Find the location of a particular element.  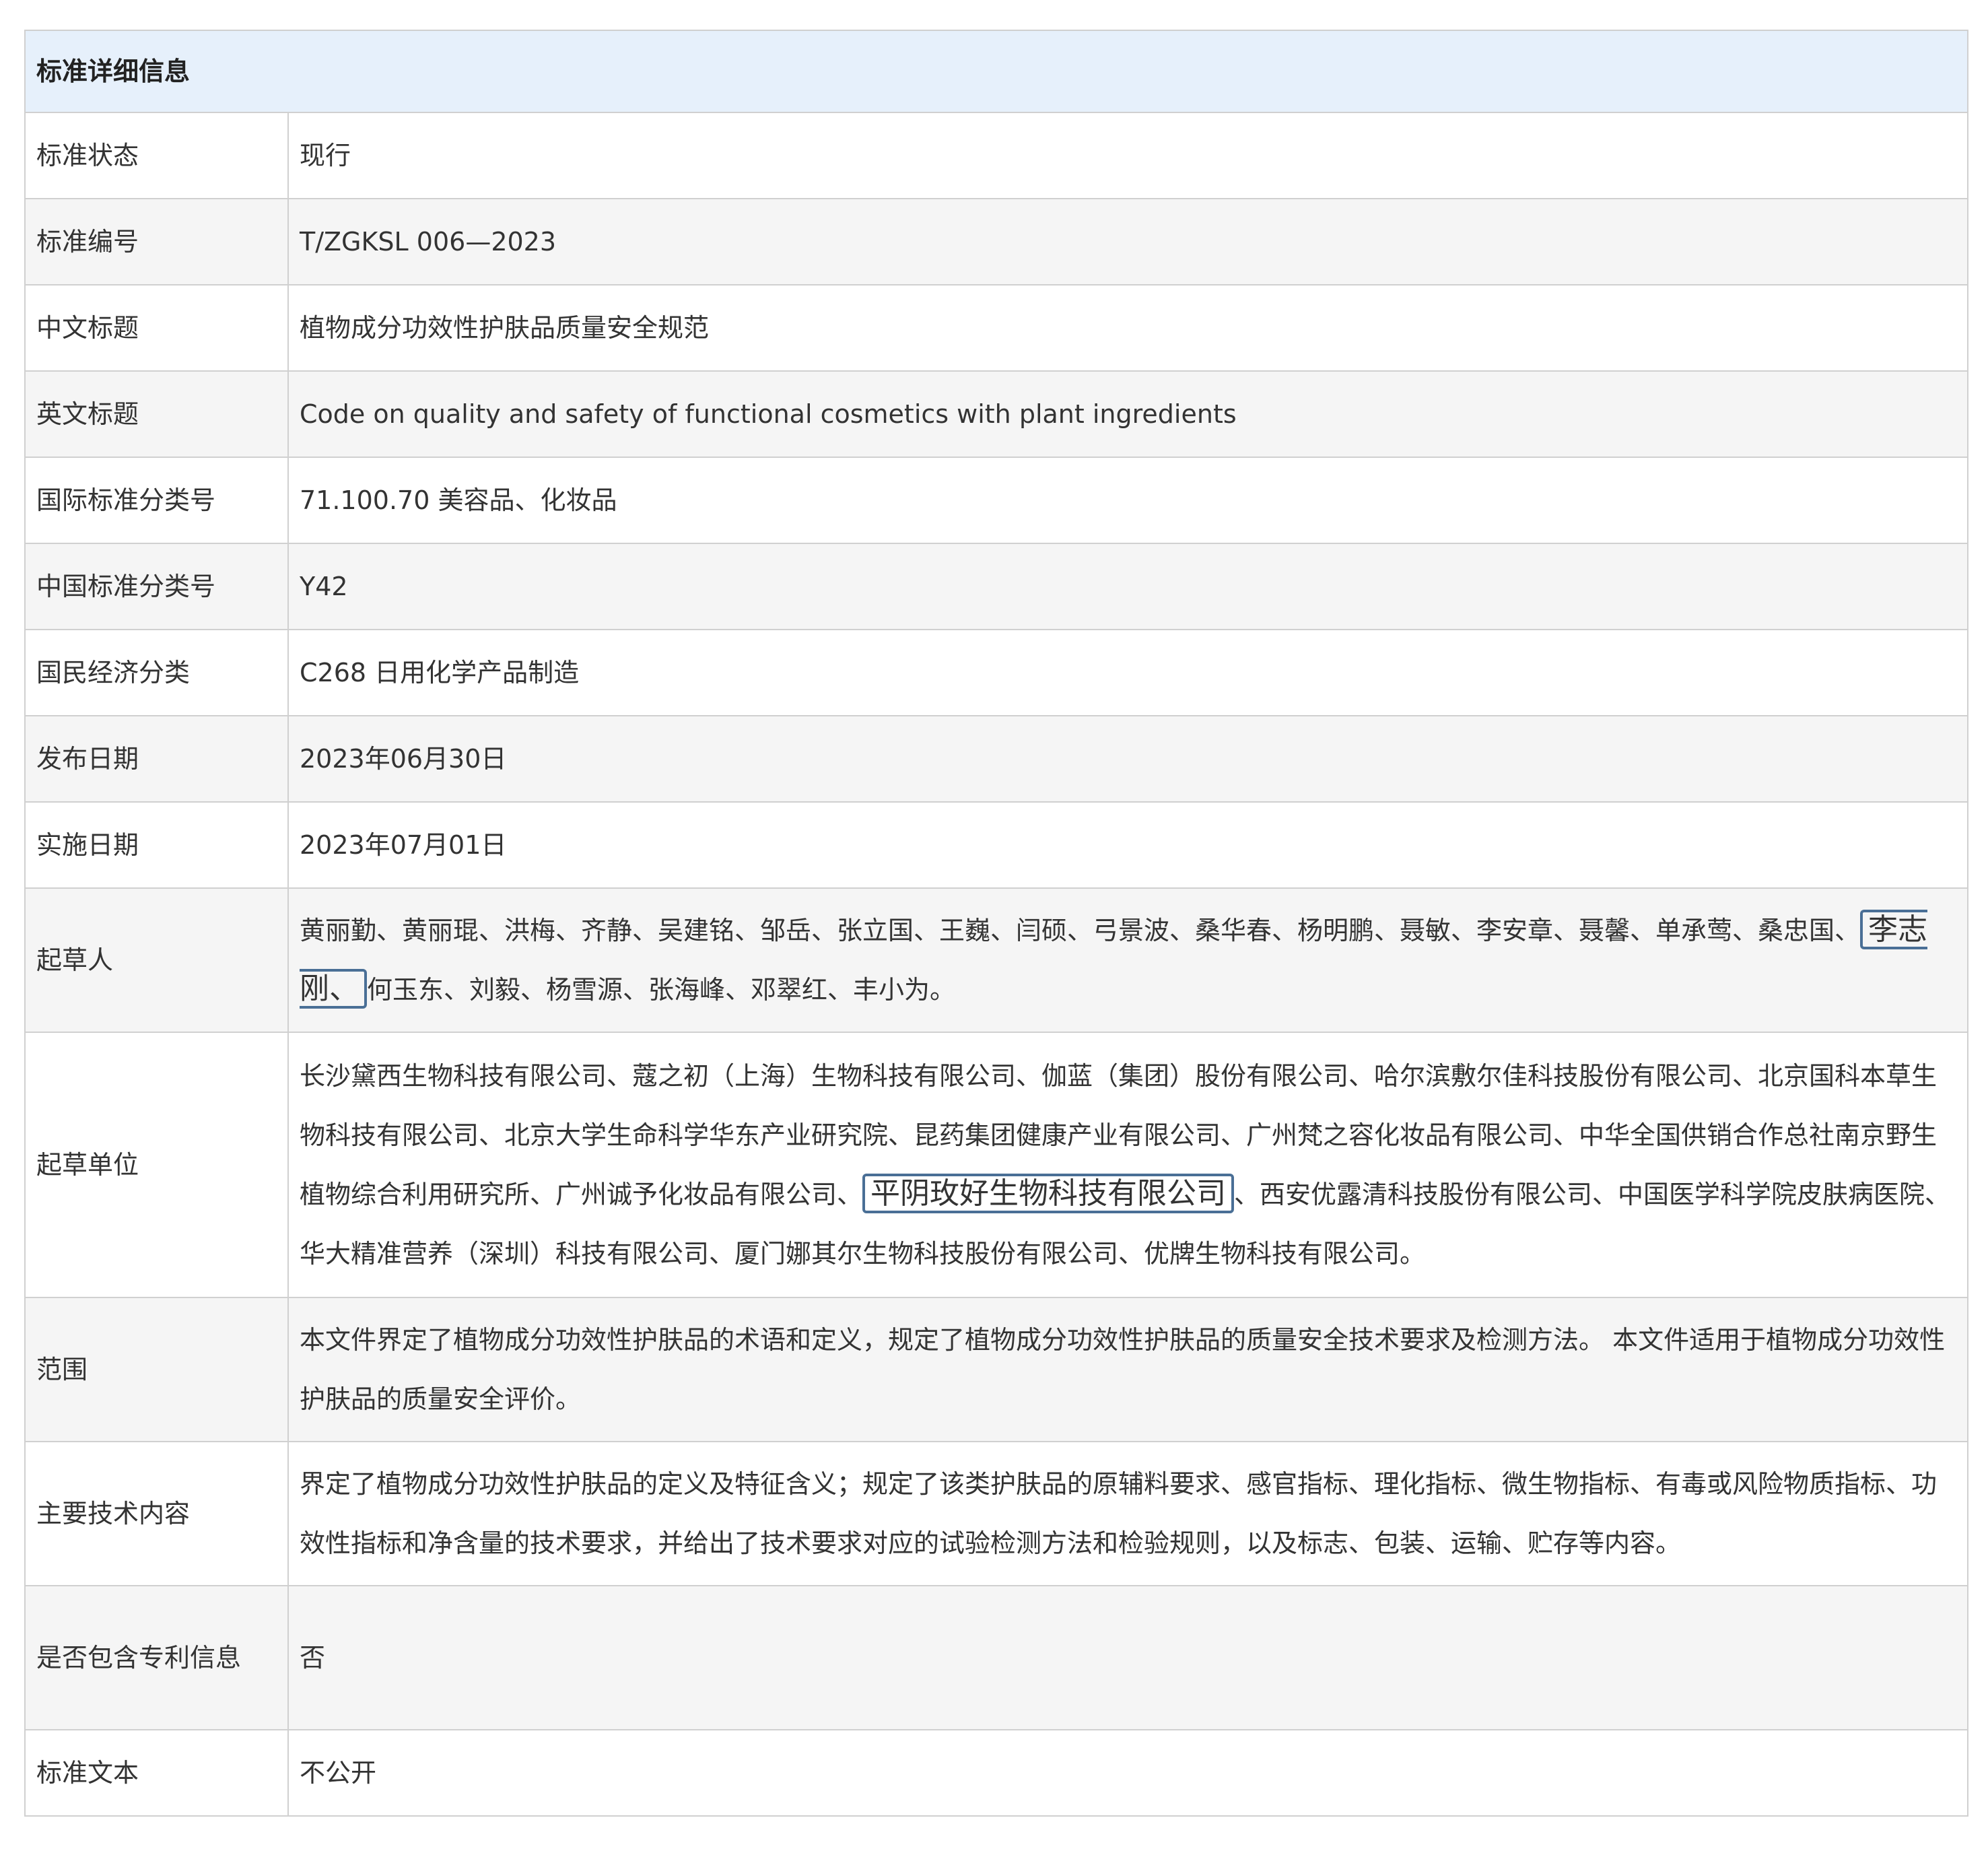

row-label-units: 起草单位 is located at coordinates (156, 1165).